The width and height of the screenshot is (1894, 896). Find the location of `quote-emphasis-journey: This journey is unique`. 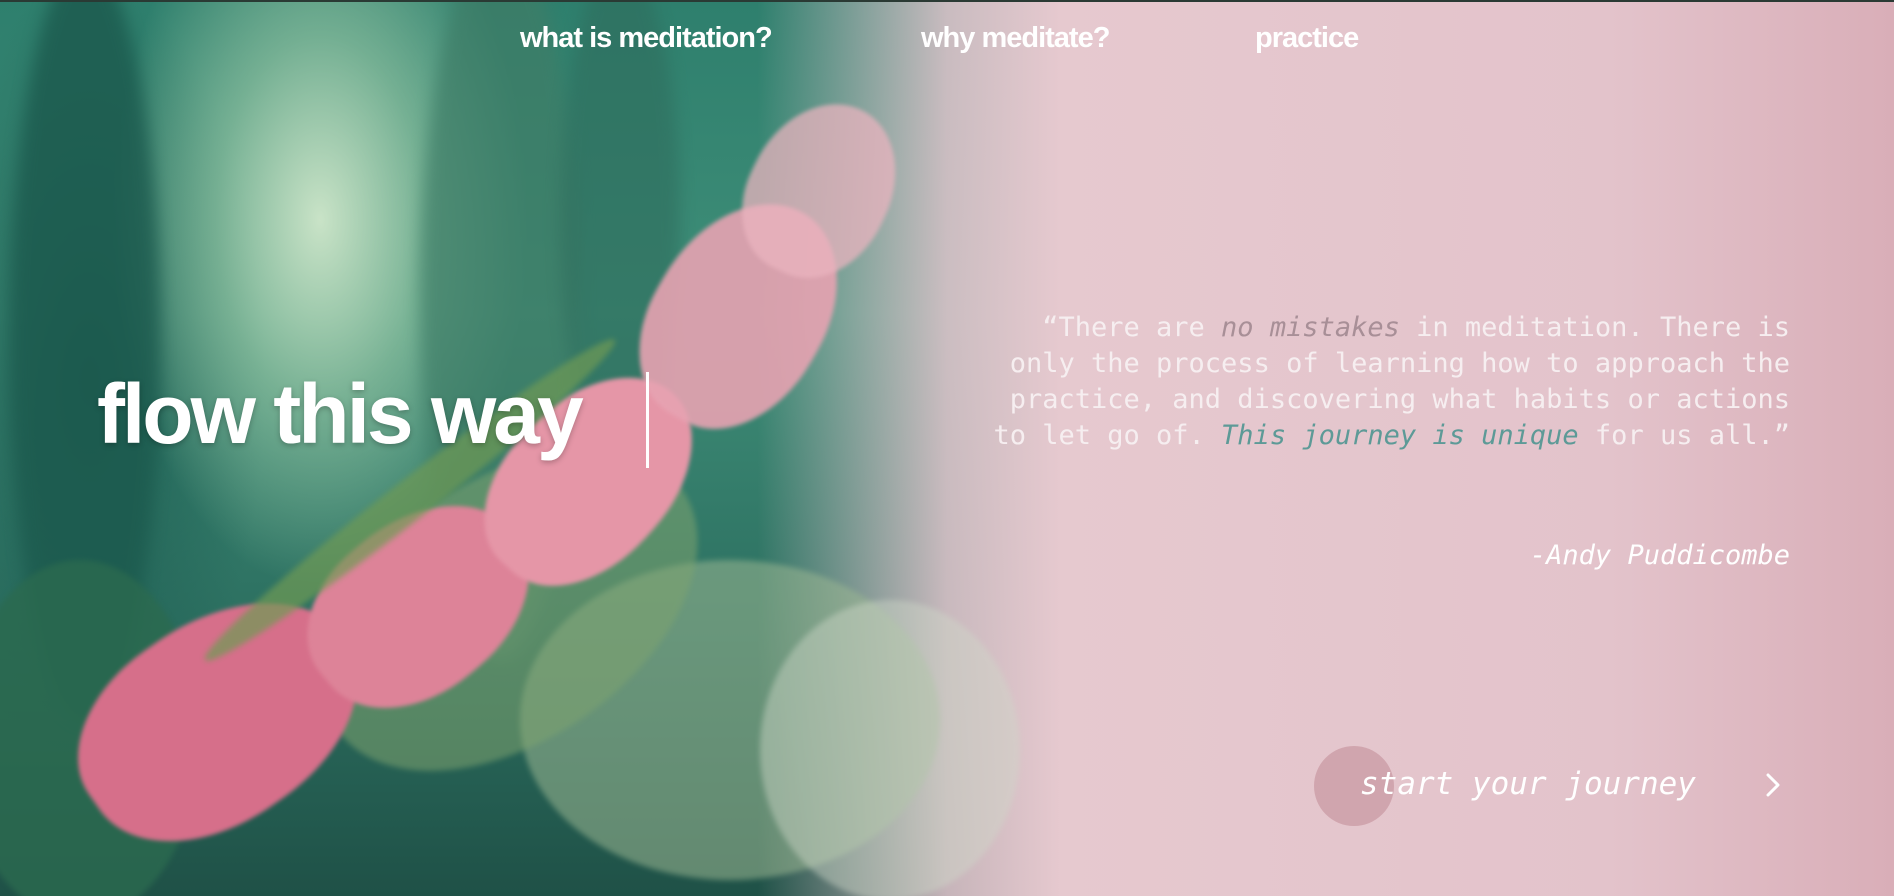

quote-emphasis-journey: This journey is unique is located at coordinates (1400, 435).